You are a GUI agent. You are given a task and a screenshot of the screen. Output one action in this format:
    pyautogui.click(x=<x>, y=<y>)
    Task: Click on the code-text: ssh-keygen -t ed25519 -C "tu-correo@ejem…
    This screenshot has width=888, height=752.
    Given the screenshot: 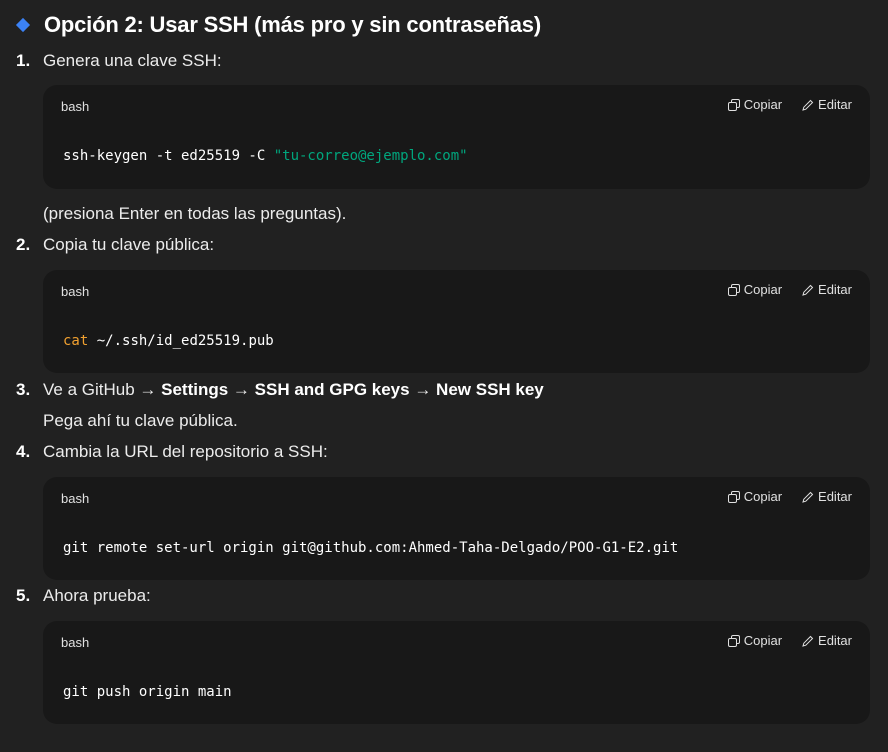 What is the action you would take?
    pyautogui.click(x=265, y=156)
    